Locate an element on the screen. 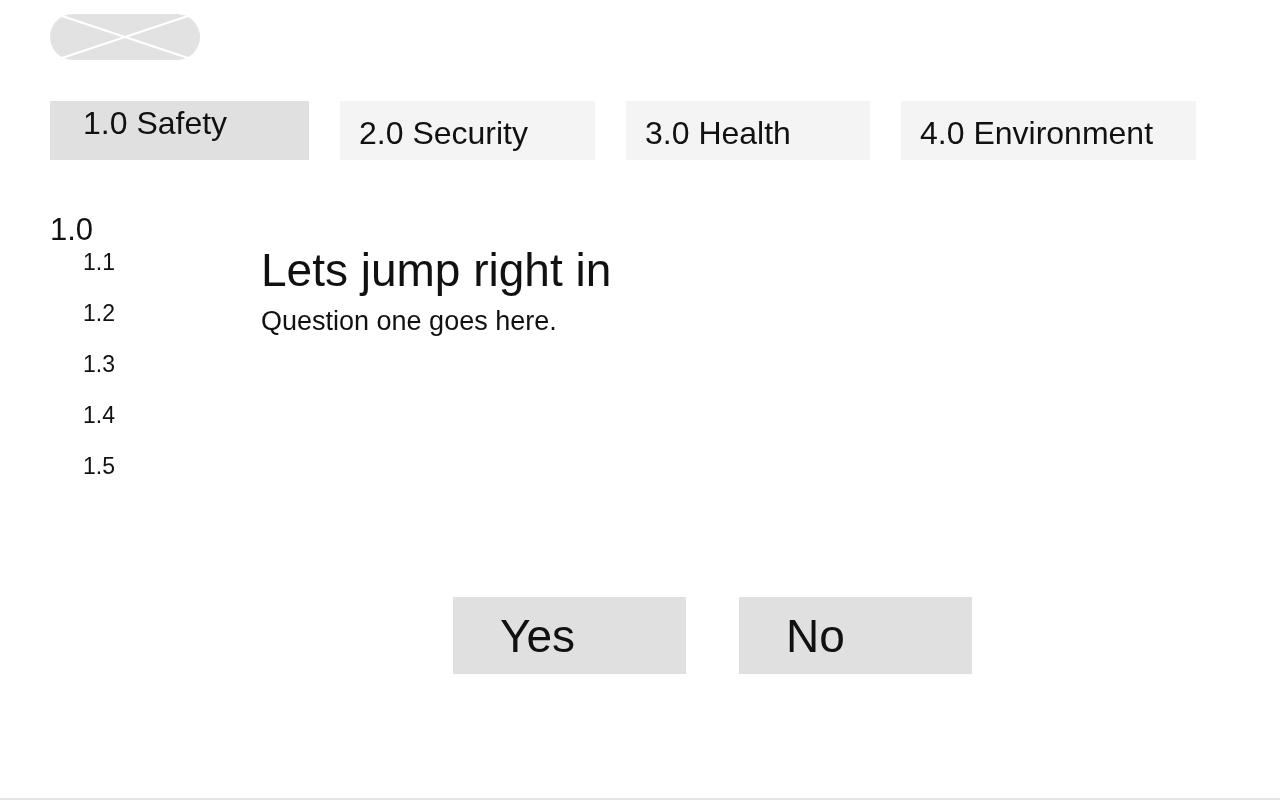 The image size is (1280, 800). tab: 2.0 Security is located at coordinates (467, 130).